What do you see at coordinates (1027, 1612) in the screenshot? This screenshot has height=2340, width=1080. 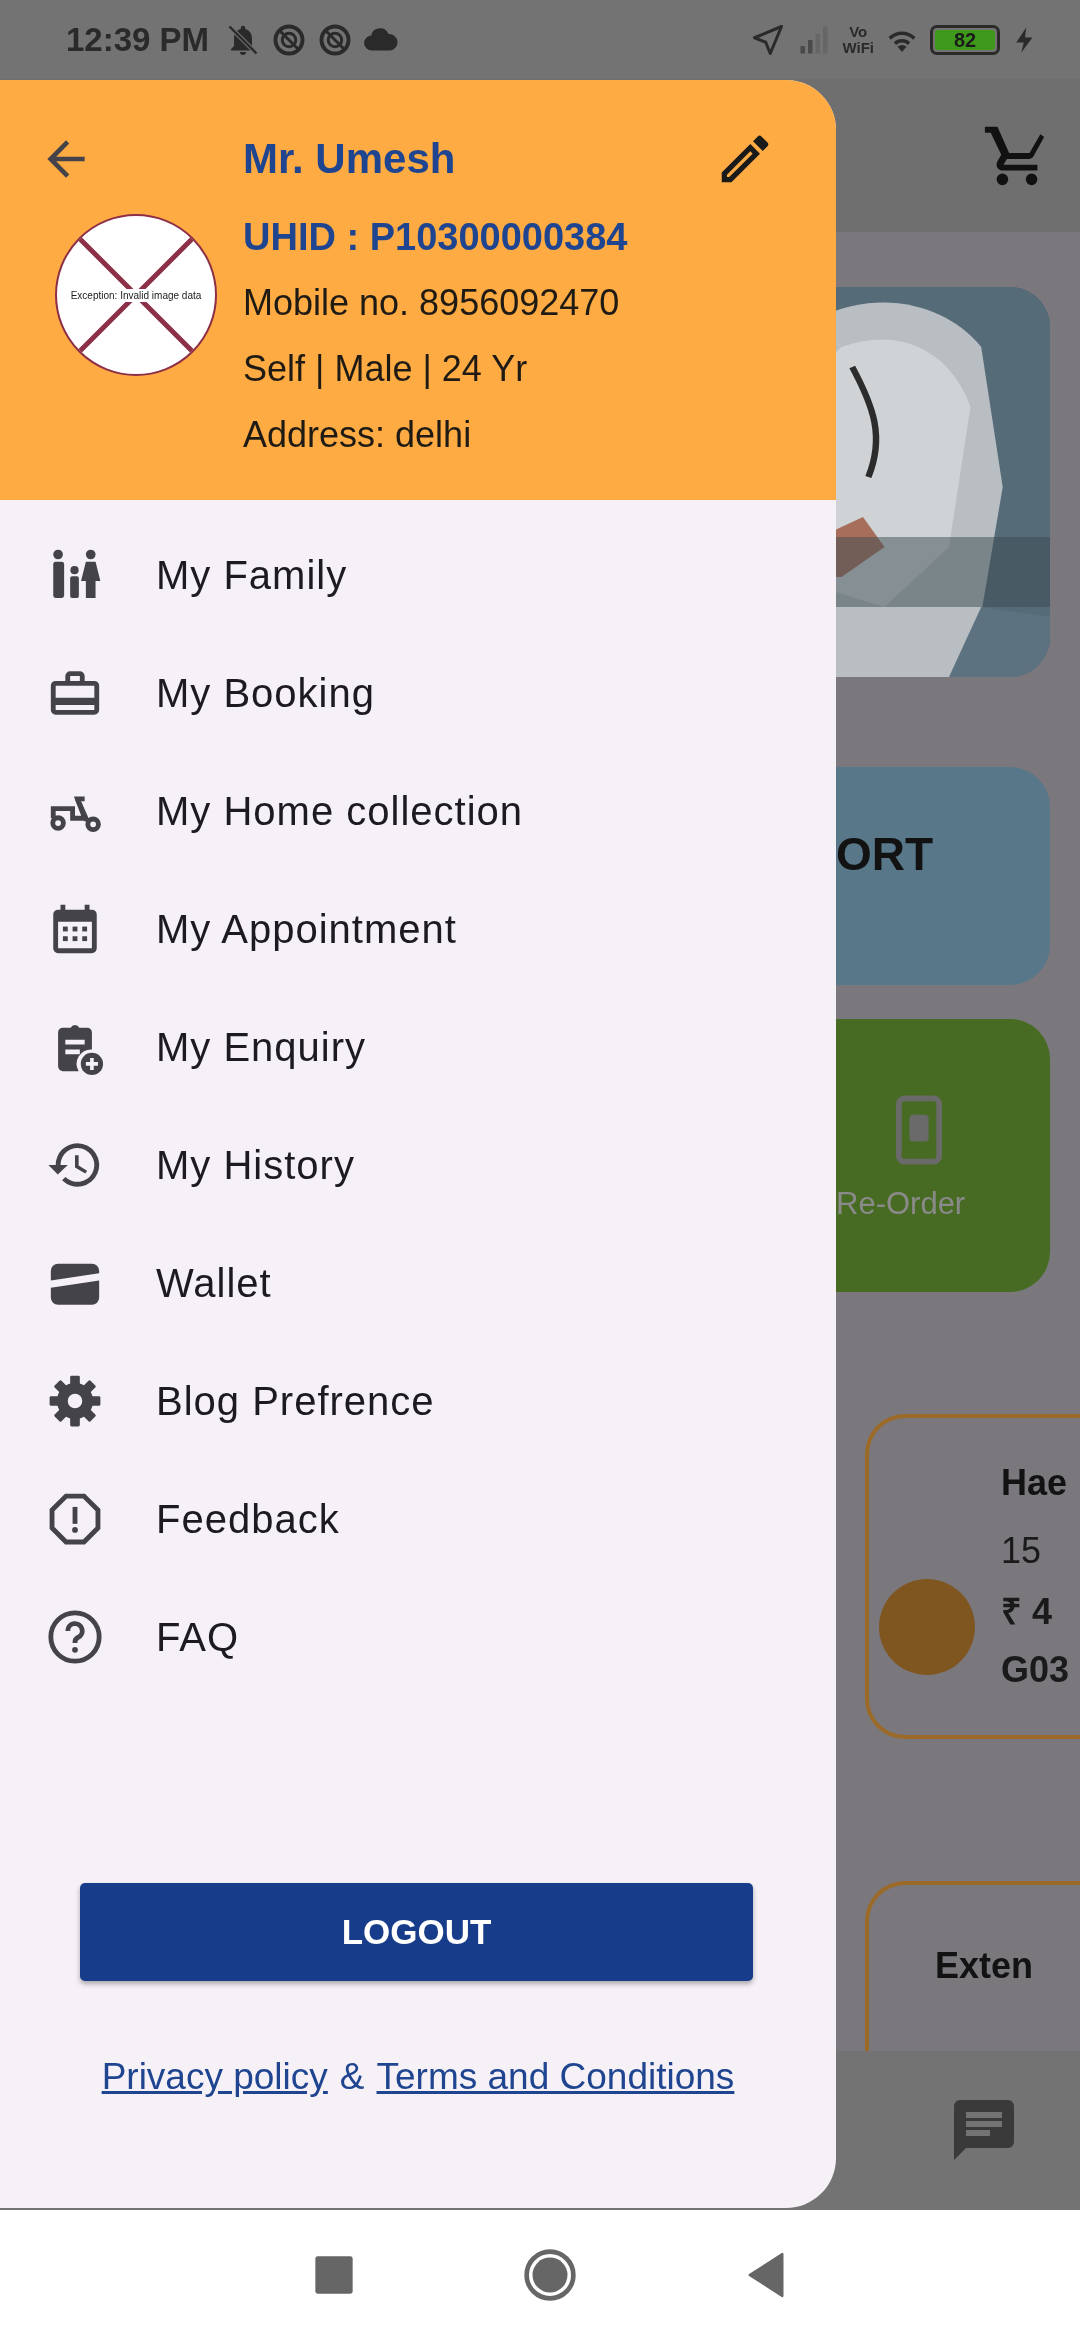 I see `test-detail: ₹ 4` at bounding box center [1027, 1612].